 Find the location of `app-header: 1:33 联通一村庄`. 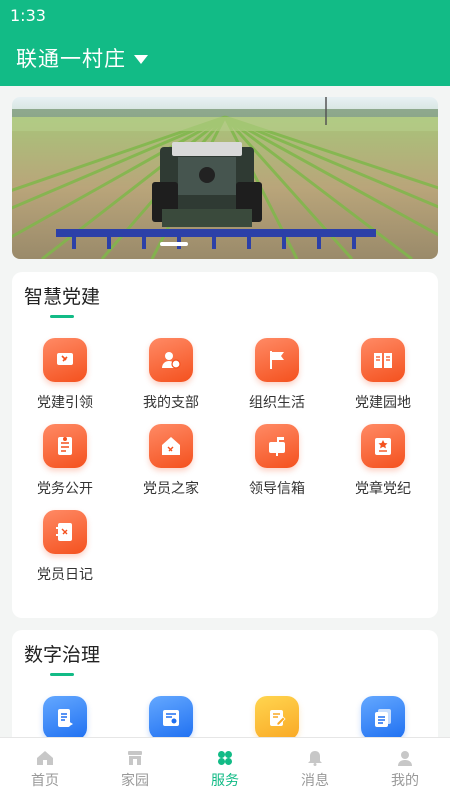

app-header: 1:33 联通一村庄 is located at coordinates (225, 43).